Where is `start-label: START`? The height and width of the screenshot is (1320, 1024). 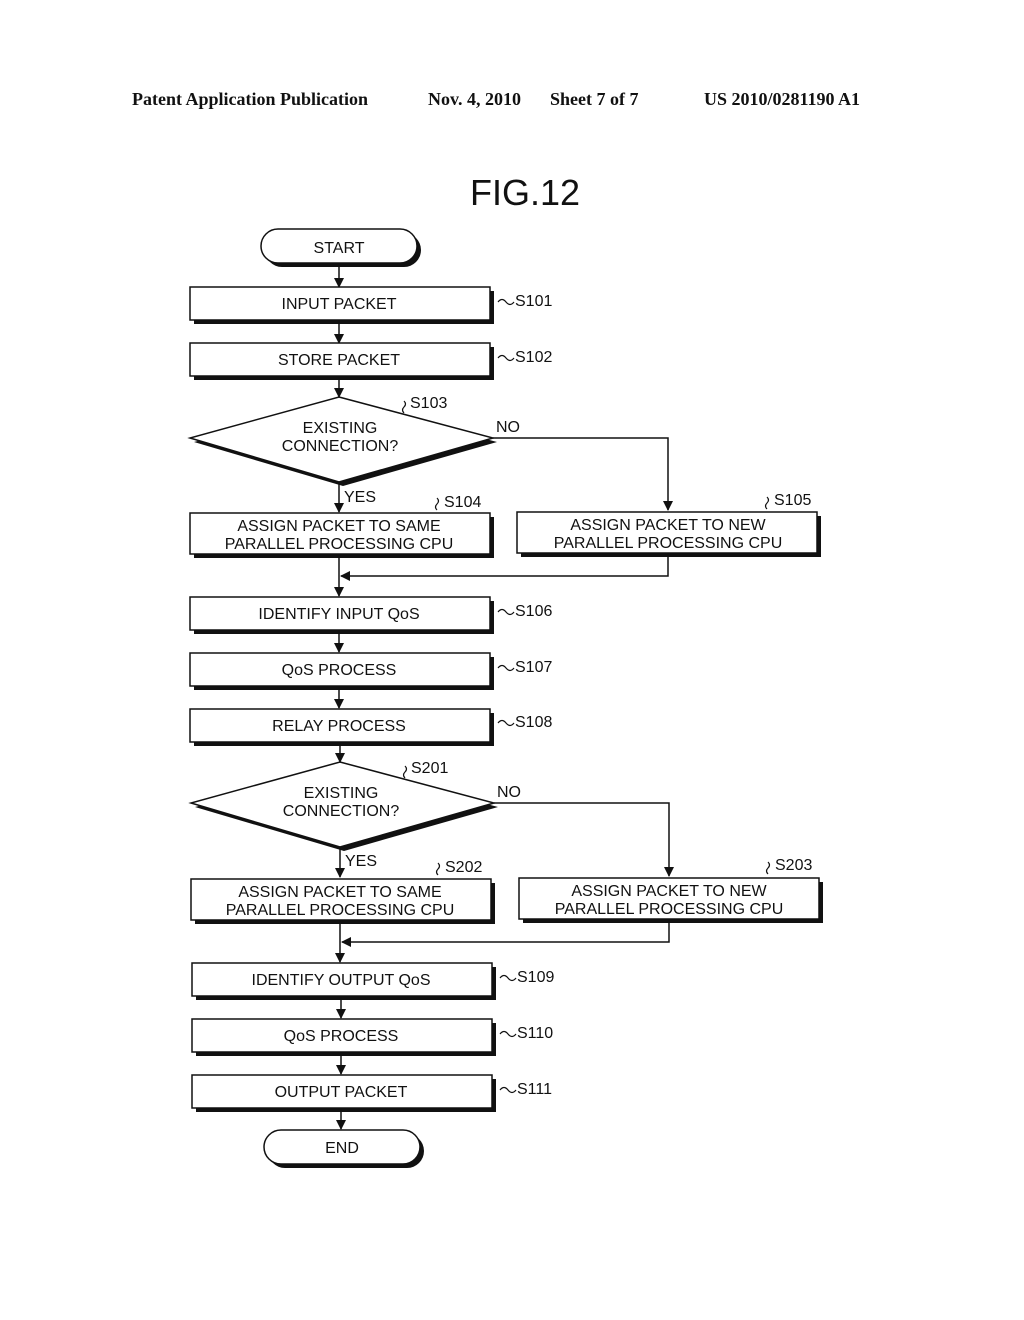
start-label: START is located at coordinates (339, 248).